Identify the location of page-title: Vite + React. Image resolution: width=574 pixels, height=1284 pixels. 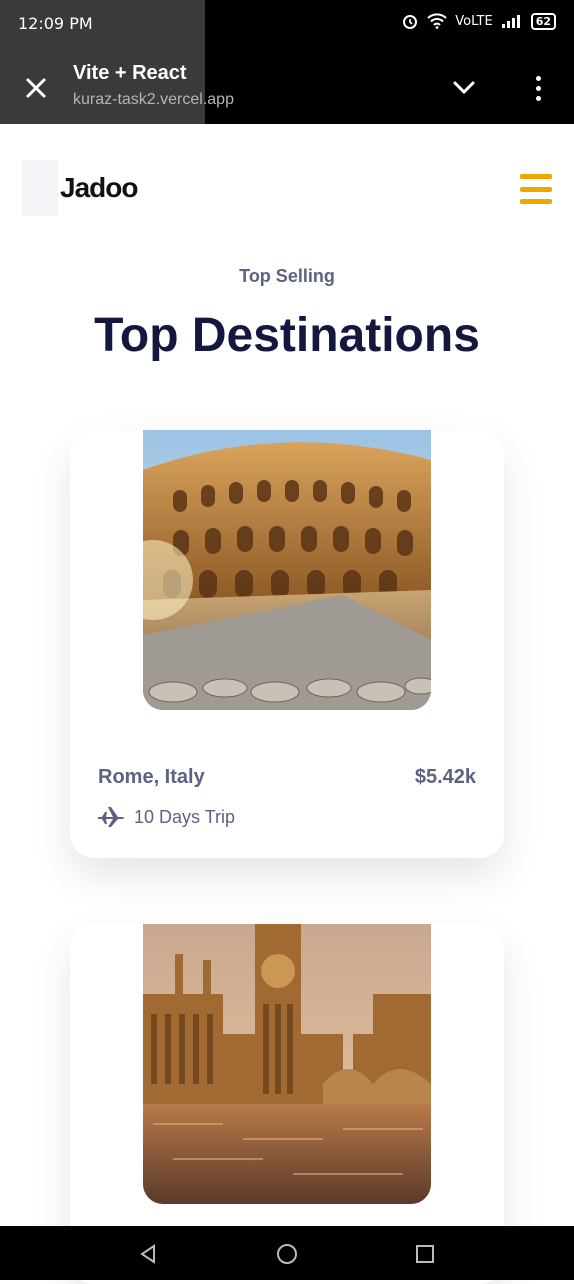
(130, 73).